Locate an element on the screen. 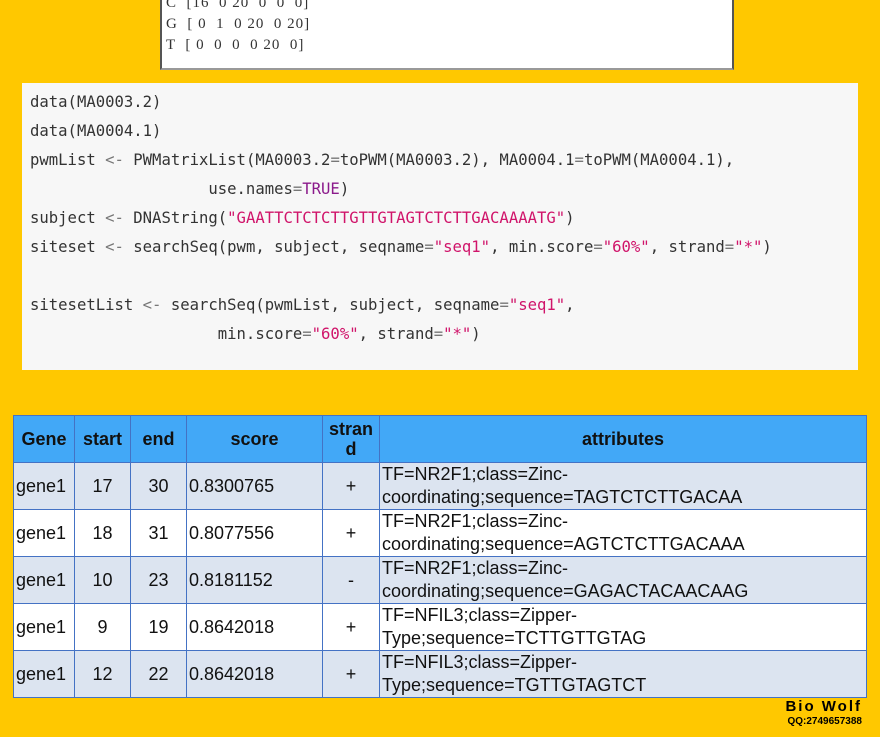 Image resolution: width=880 pixels, height=737 pixels. code-line: data(MA0003.2) is located at coordinates (444, 102).